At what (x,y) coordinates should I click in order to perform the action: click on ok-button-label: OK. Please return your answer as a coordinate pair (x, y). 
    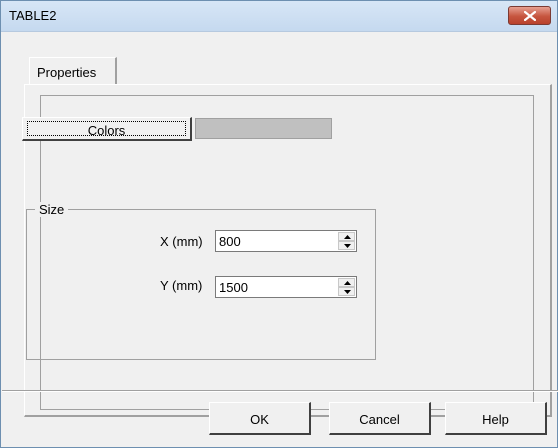
    Looking at the image, I should click on (259, 419).